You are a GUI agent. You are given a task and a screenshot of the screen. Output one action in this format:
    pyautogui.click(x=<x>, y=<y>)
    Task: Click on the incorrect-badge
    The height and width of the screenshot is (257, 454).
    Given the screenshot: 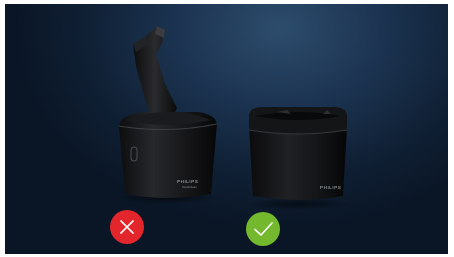 What is the action you would take?
    pyautogui.click(x=127, y=227)
    